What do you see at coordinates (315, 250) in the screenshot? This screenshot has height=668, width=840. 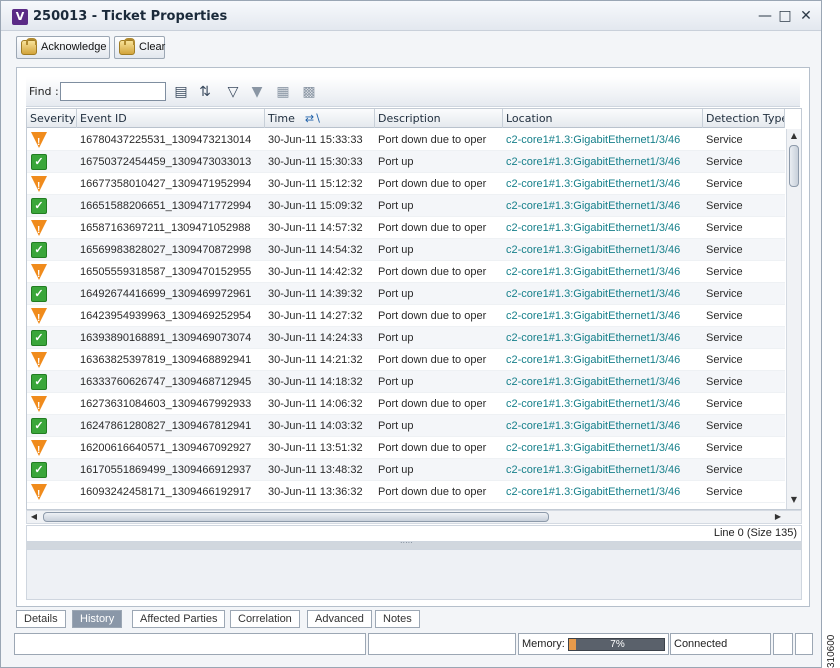 I see `time-cell: 30-Jun-11 14:54:32` at bounding box center [315, 250].